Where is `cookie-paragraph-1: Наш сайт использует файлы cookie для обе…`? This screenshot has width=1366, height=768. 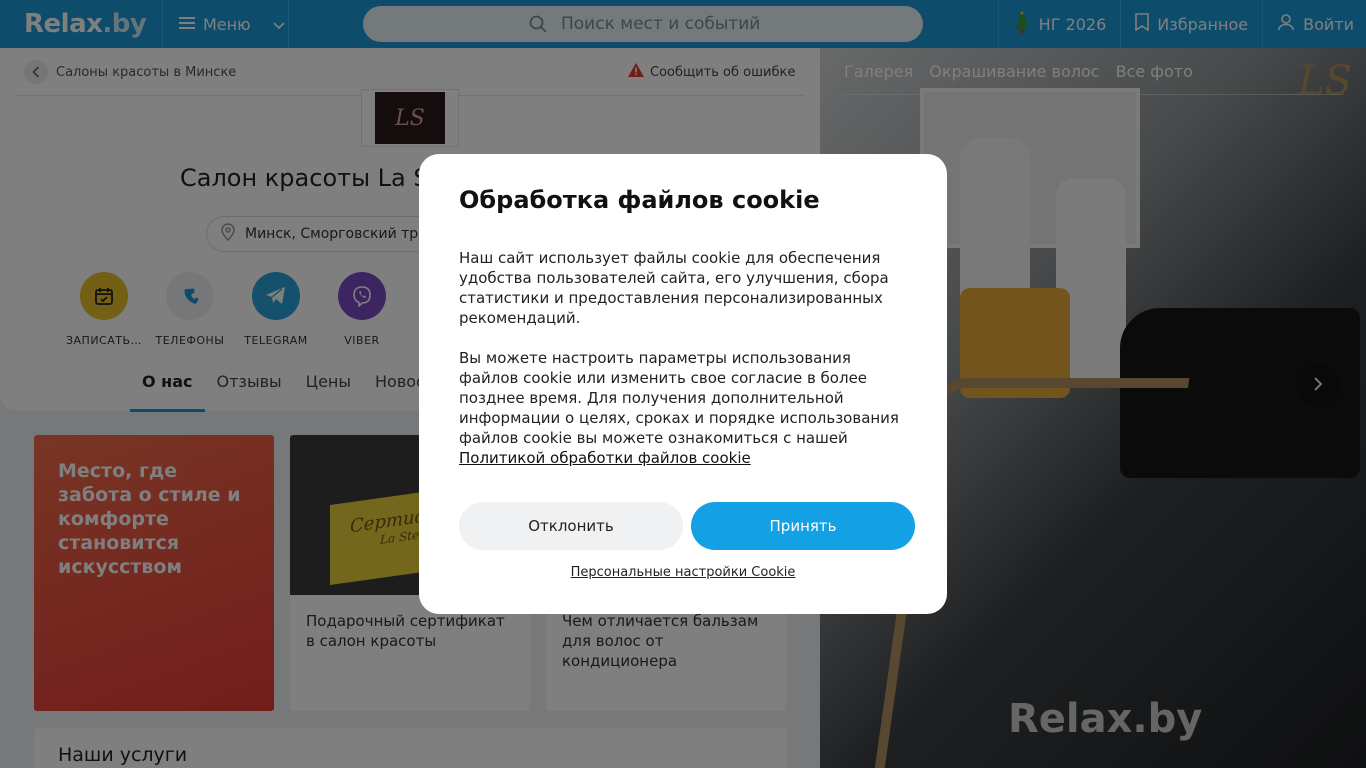
cookie-paragraph-1: Наш сайт использует файлы cookie для обе… is located at coordinates (674, 288).